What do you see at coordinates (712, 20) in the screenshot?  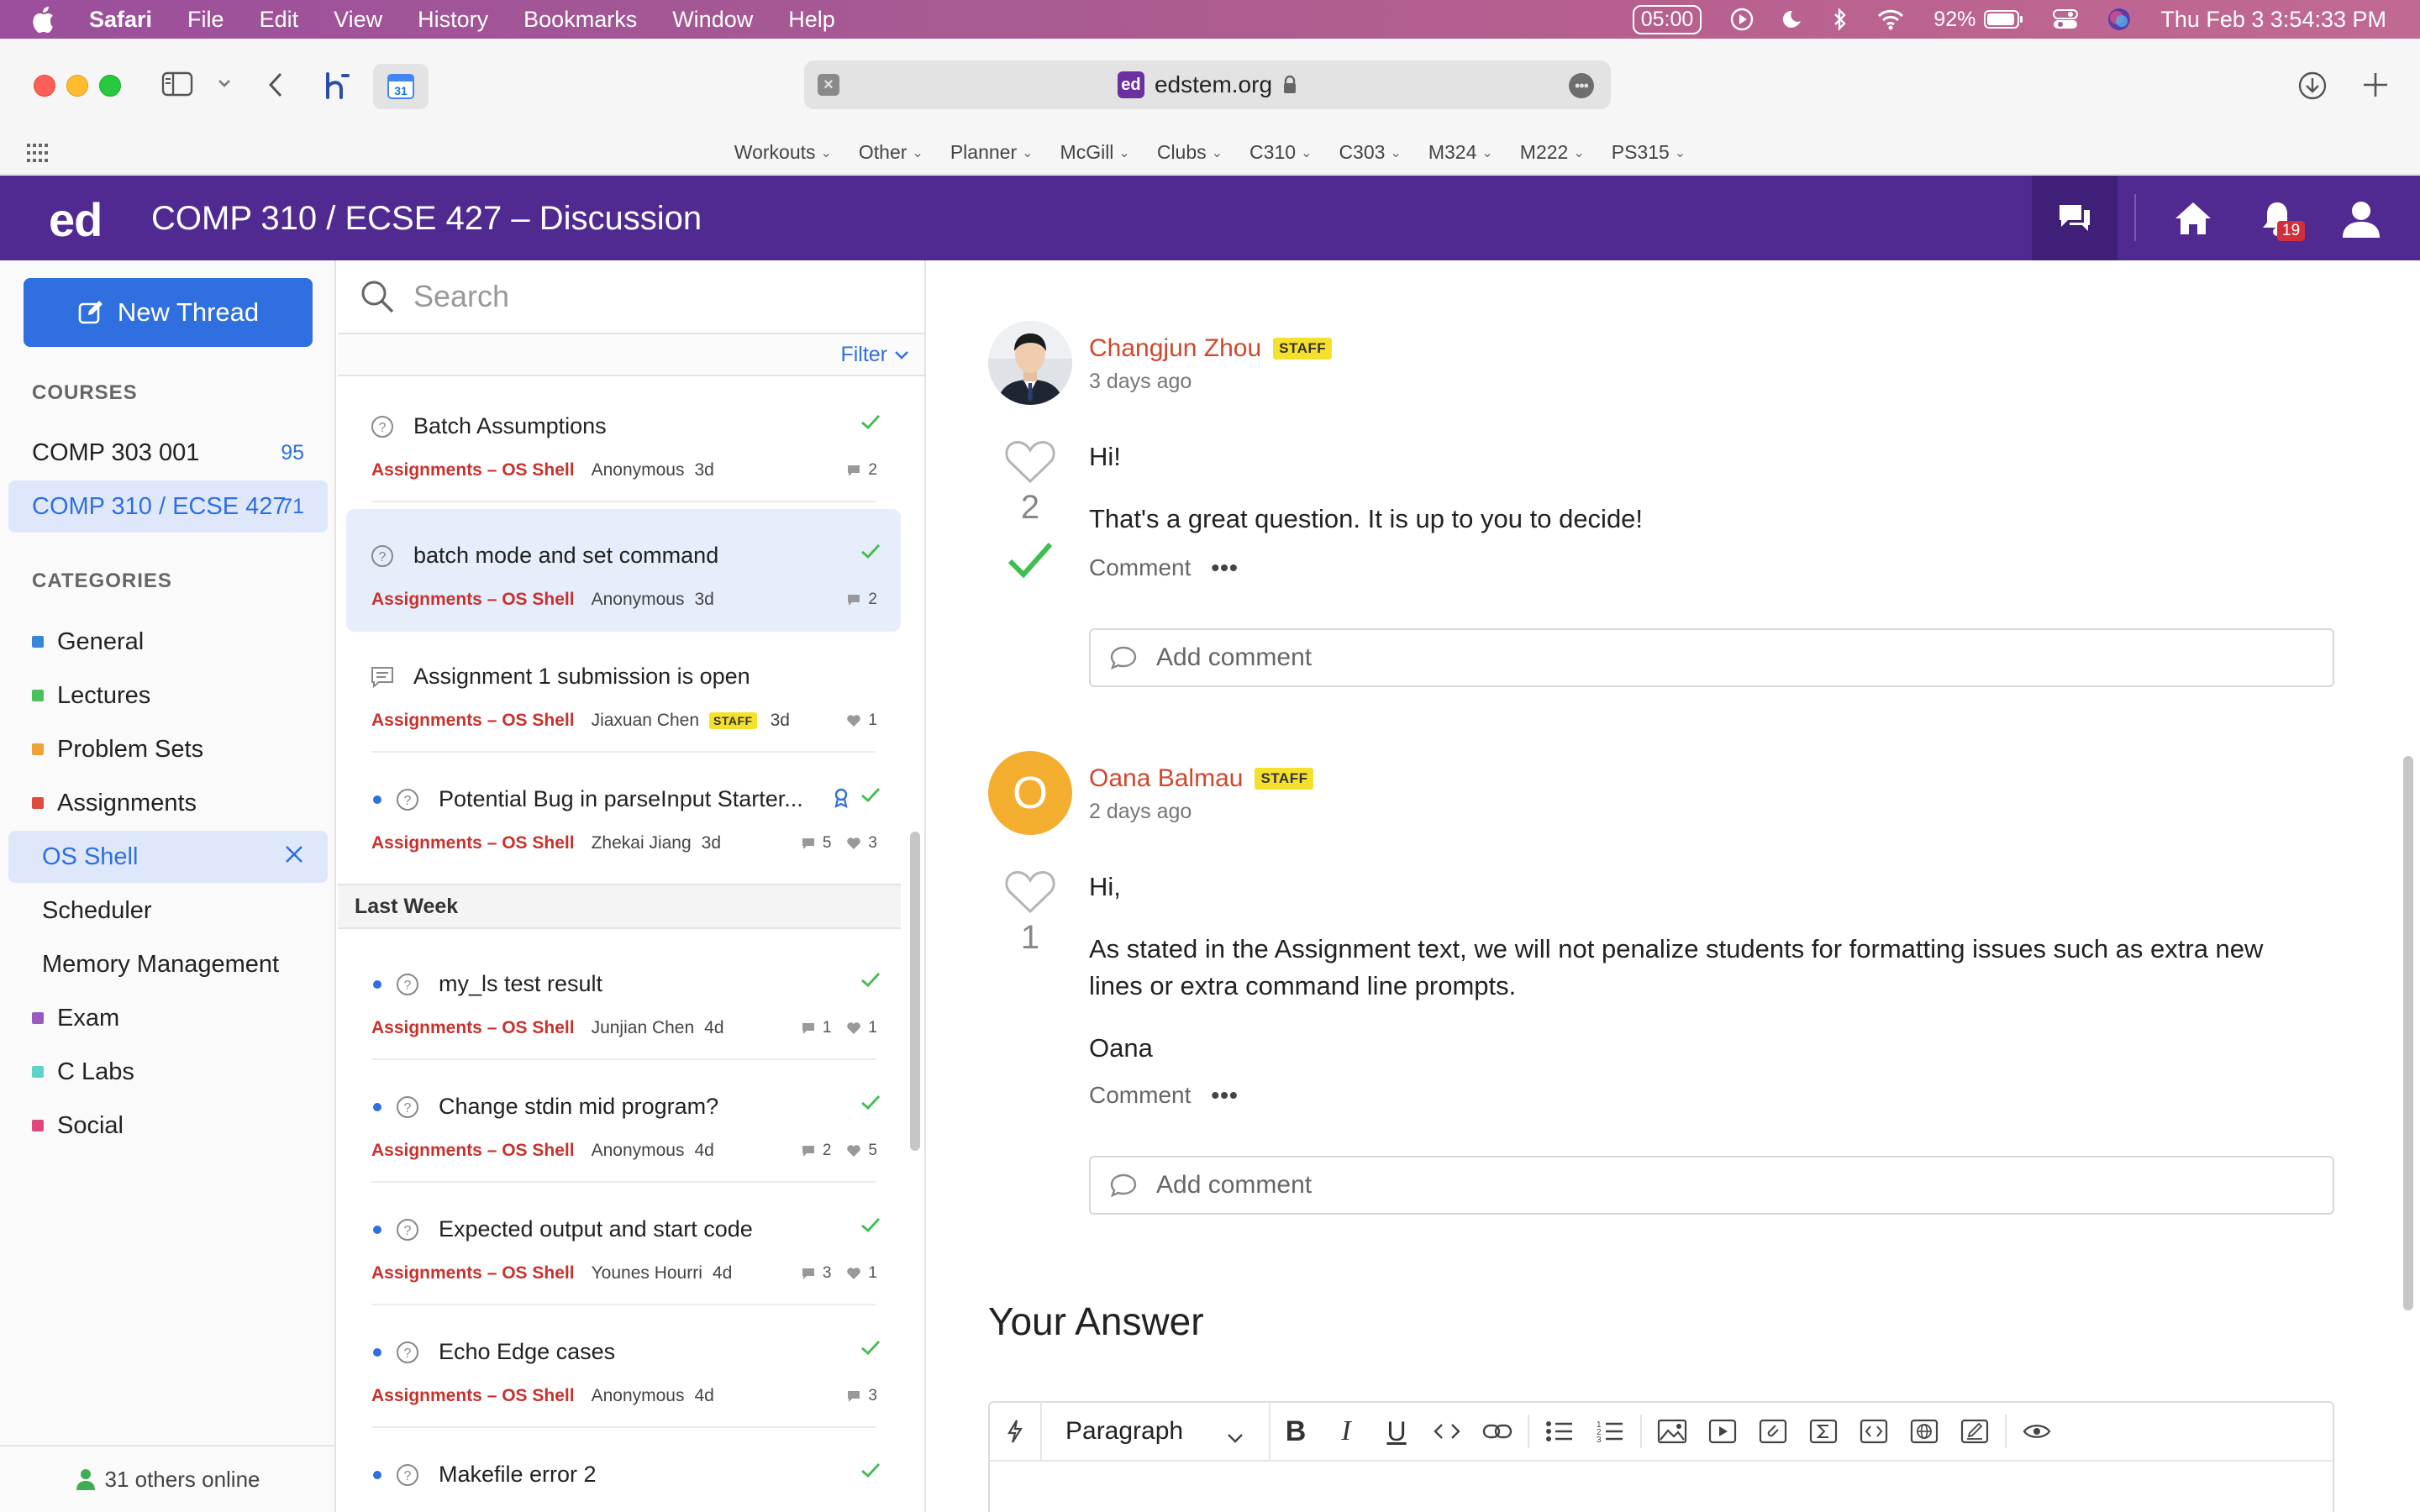 I see `menu-window: Window` at bounding box center [712, 20].